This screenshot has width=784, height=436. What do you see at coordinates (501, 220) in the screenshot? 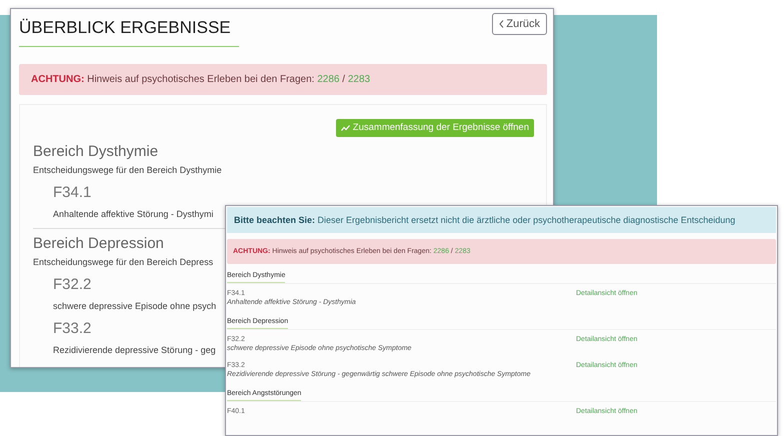
I see `notice-banner: Bitte beachten Sie: Dieser Ergebnisbericht ersetzt nicht die ärztliche oder psychotherapeutische diagnostische Entscheidung` at bounding box center [501, 220].